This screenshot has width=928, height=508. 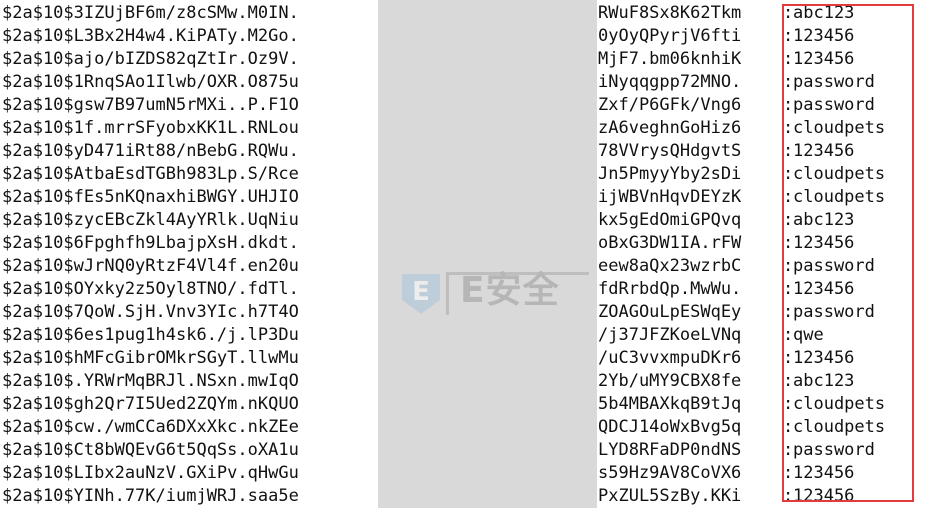 I want to click on hash-suffix: QDCJ14oWxBvg5q, so click(x=670, y=427).